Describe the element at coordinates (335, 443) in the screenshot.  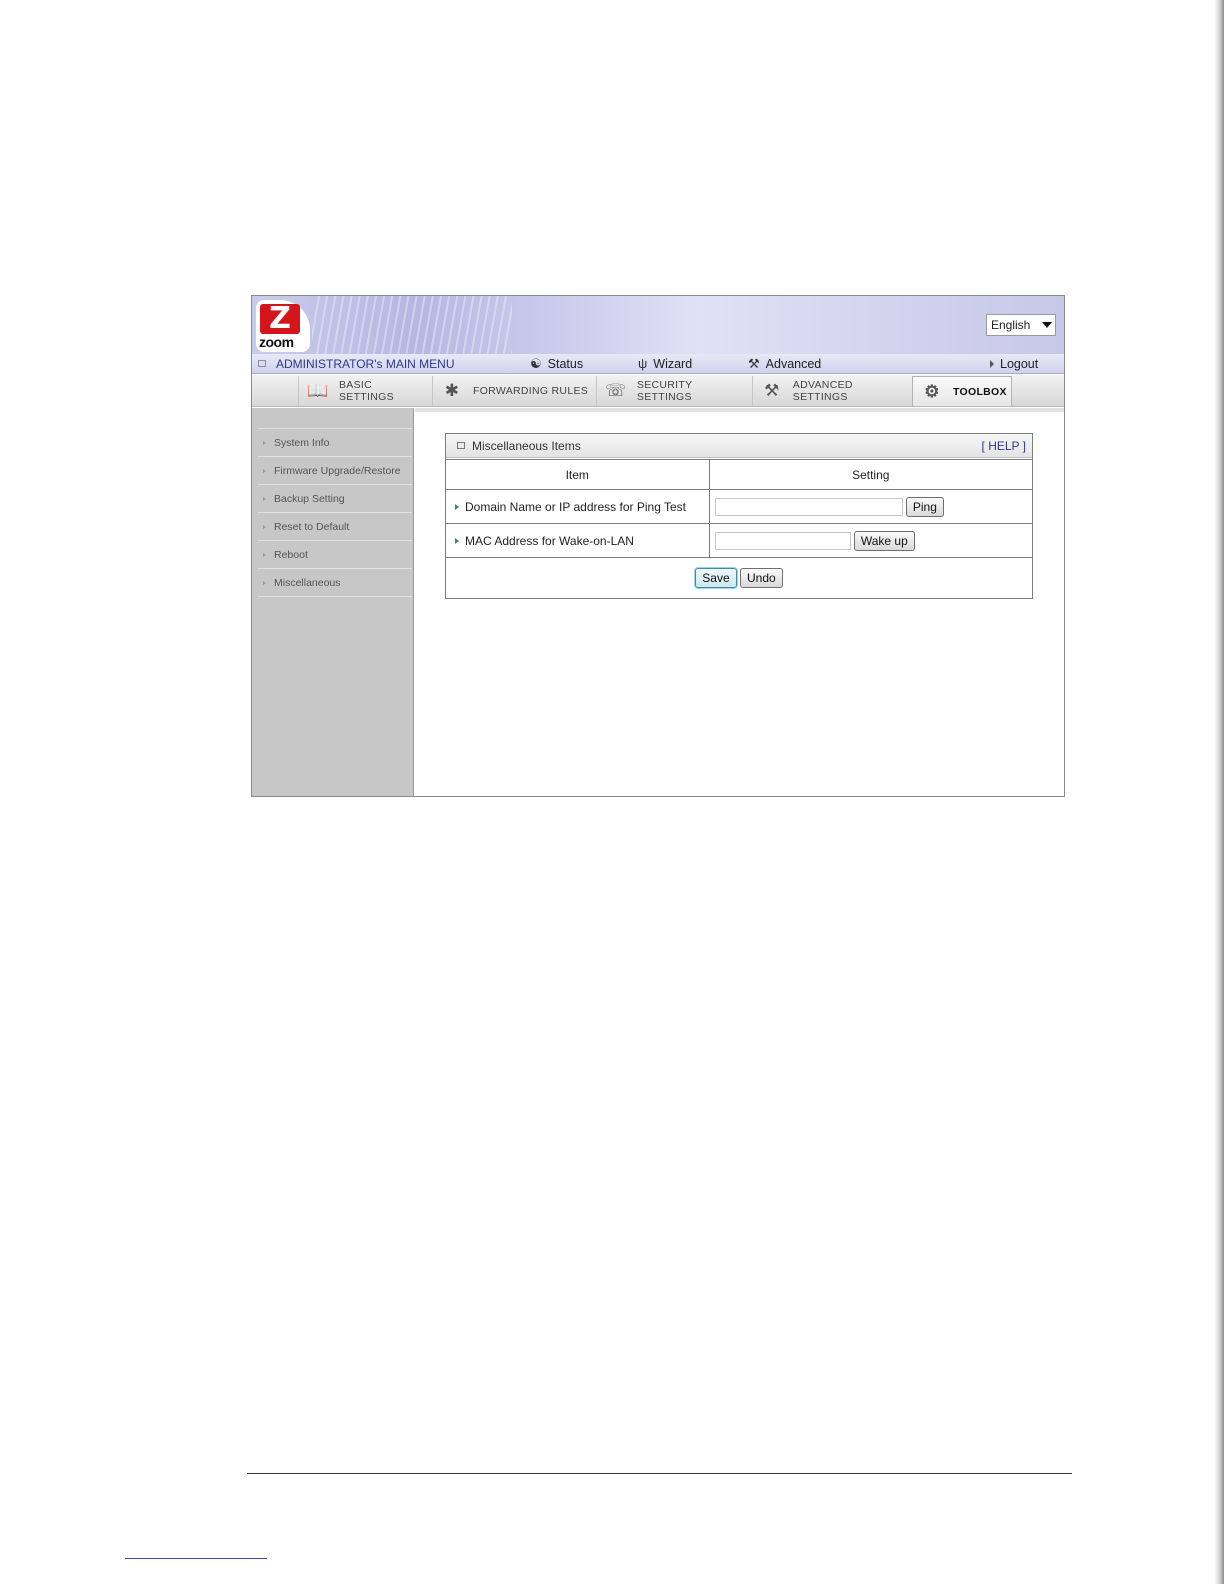
I see `sidebar-item-system-info: System Info` at that location.